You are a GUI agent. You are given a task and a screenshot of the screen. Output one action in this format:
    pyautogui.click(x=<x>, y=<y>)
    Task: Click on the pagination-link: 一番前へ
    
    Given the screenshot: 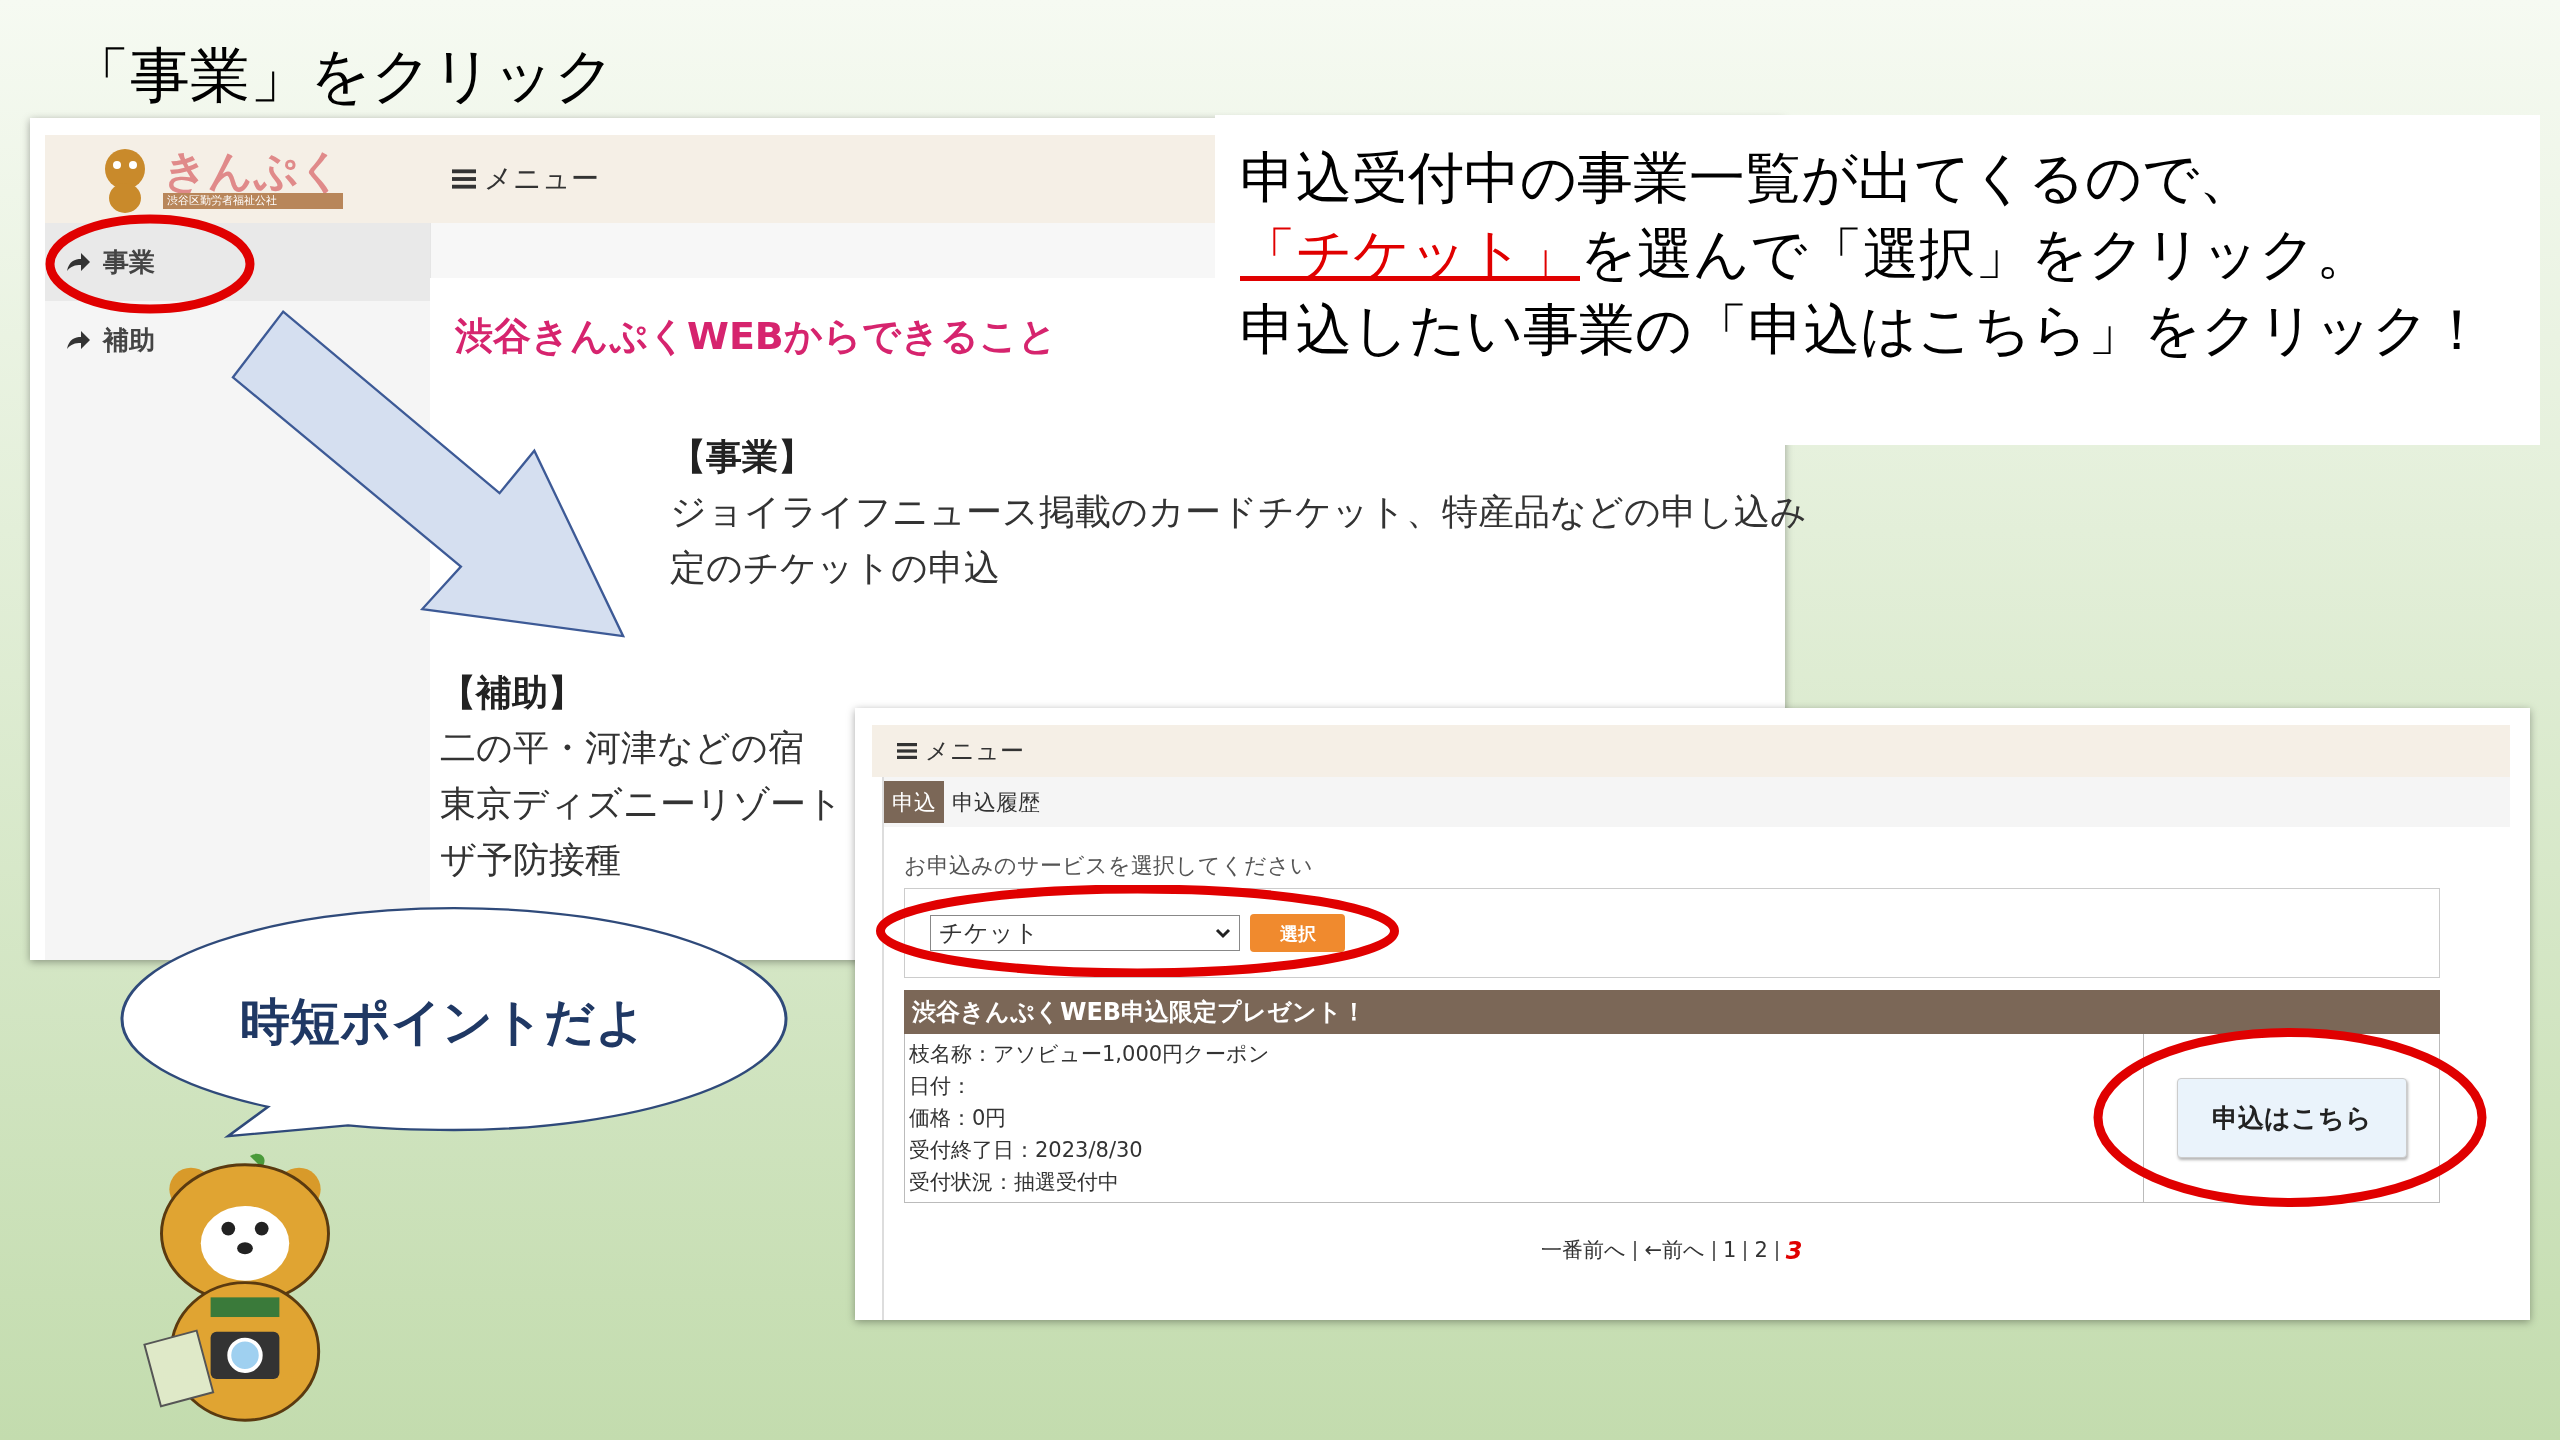 What is the action you would take?
    pyautogui.click(x=1584, y=1251)
    